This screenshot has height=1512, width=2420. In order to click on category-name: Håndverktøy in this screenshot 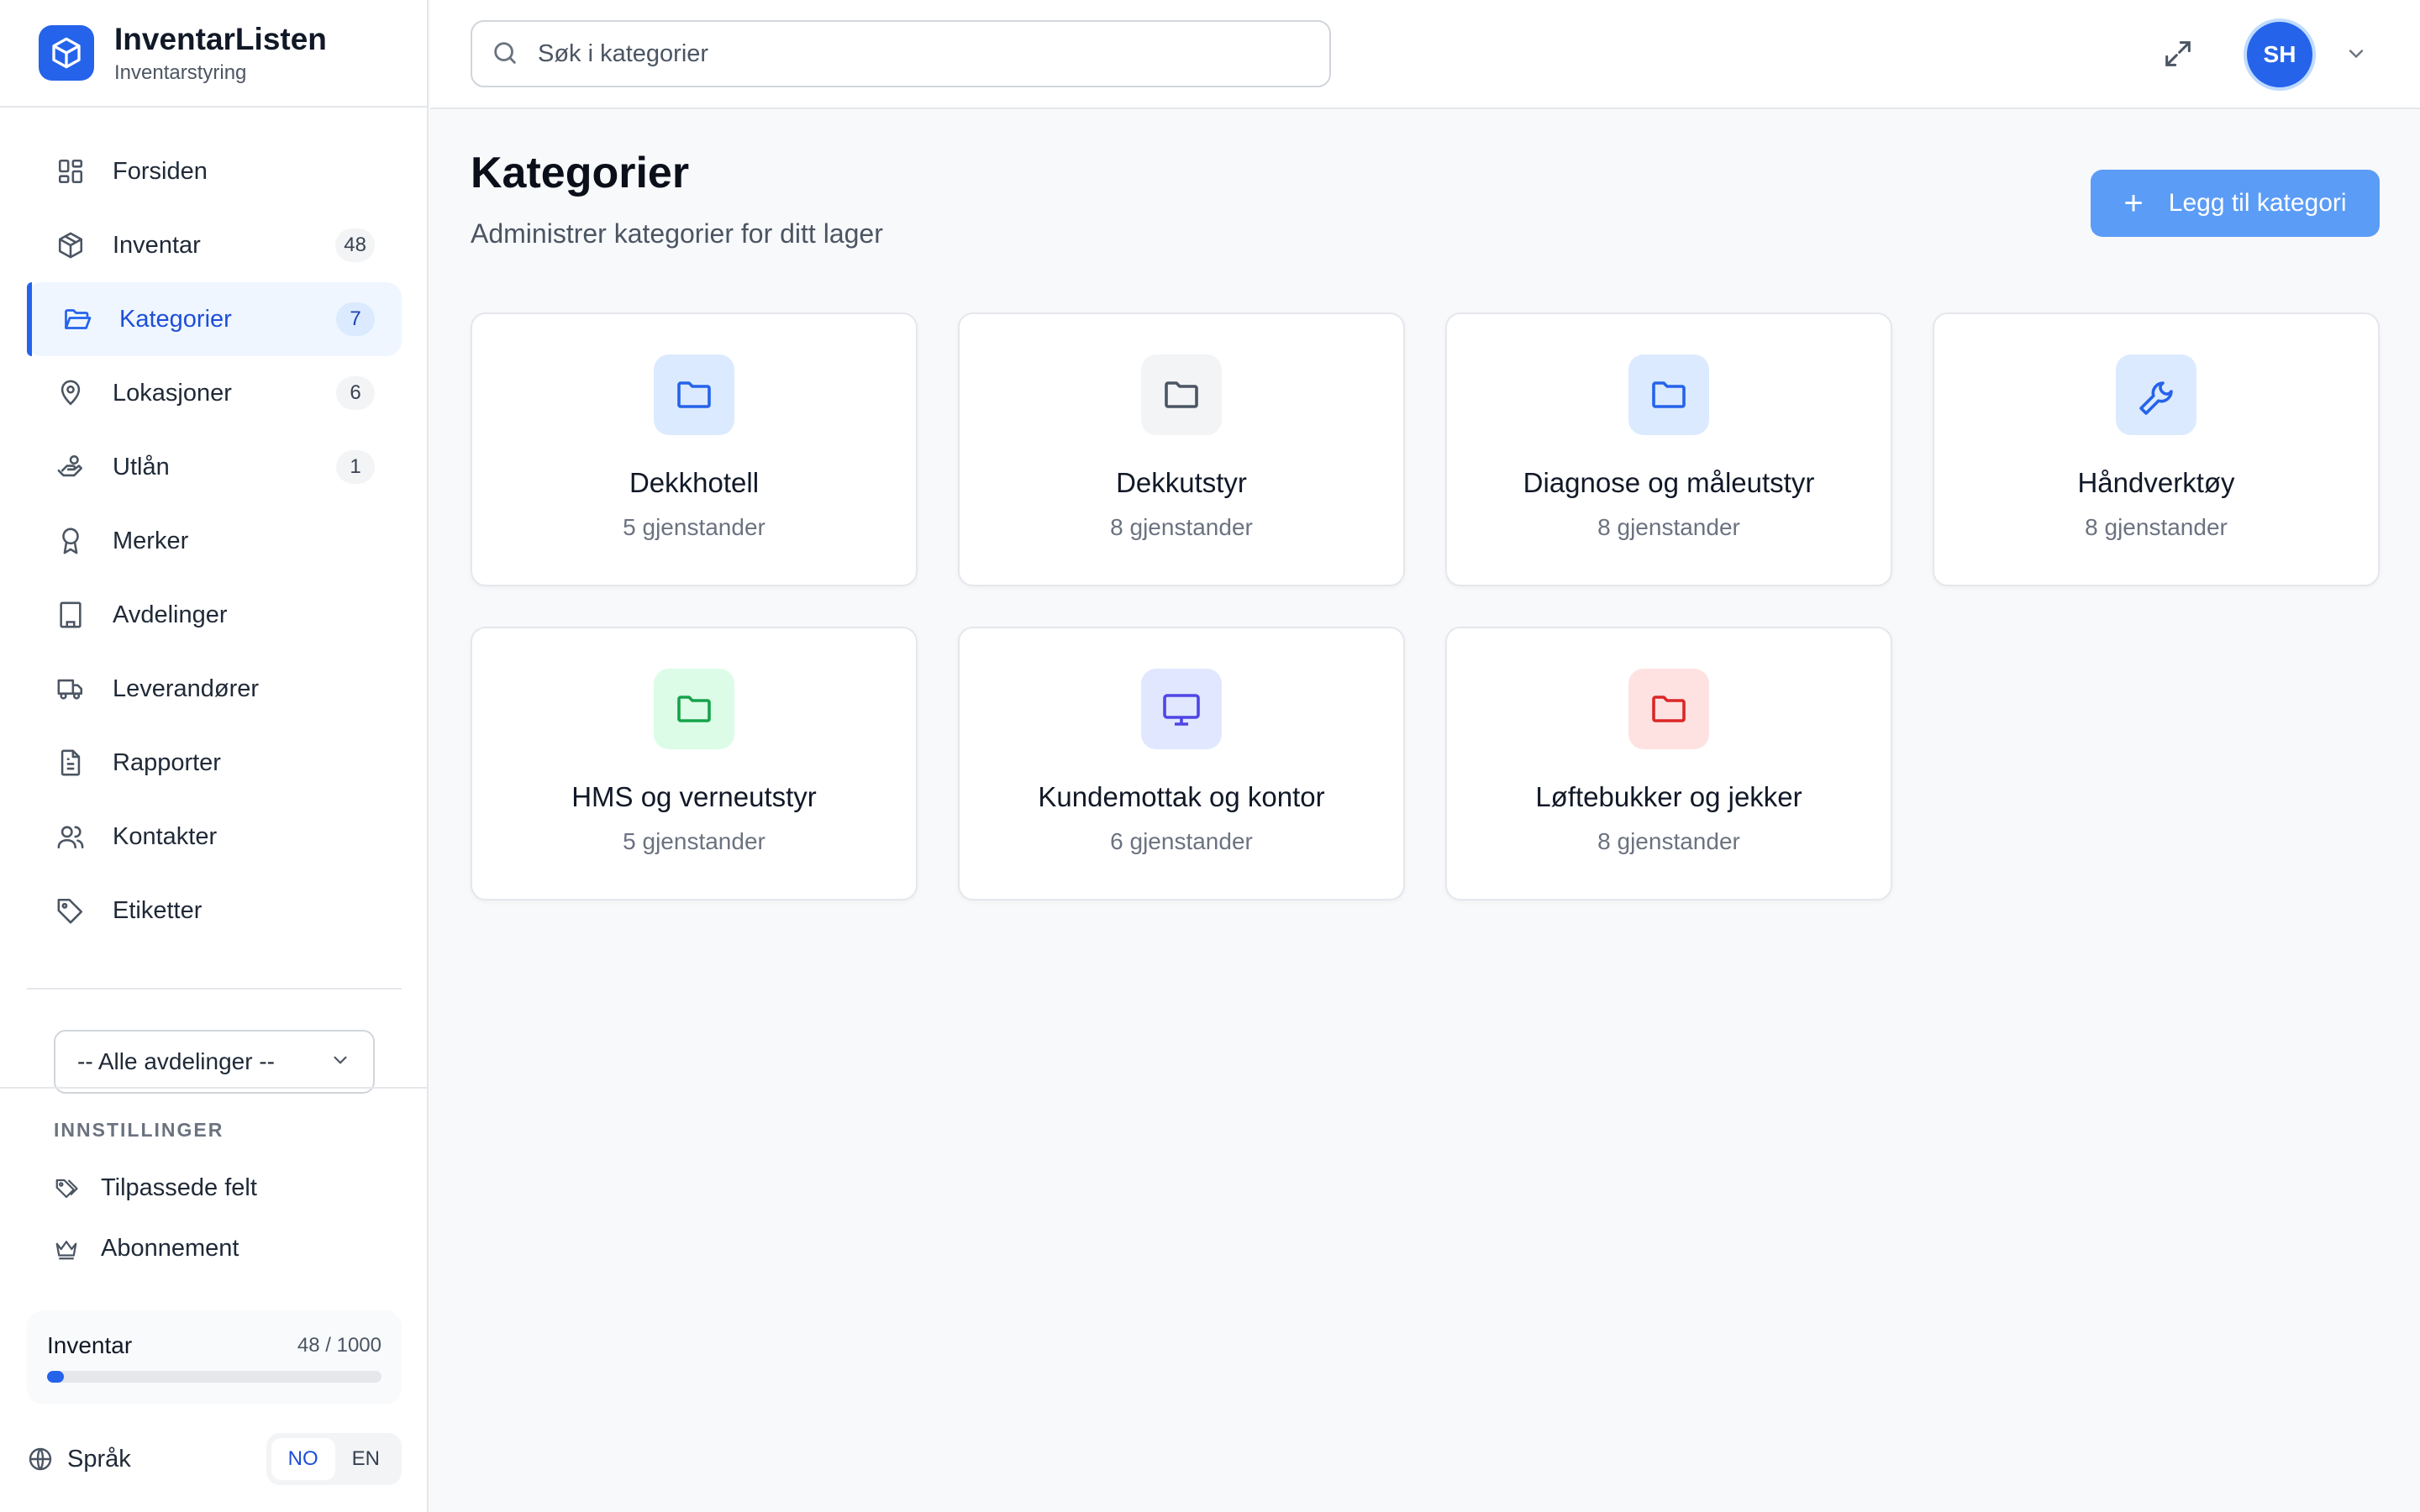, I will do `click(2156, 482)`.